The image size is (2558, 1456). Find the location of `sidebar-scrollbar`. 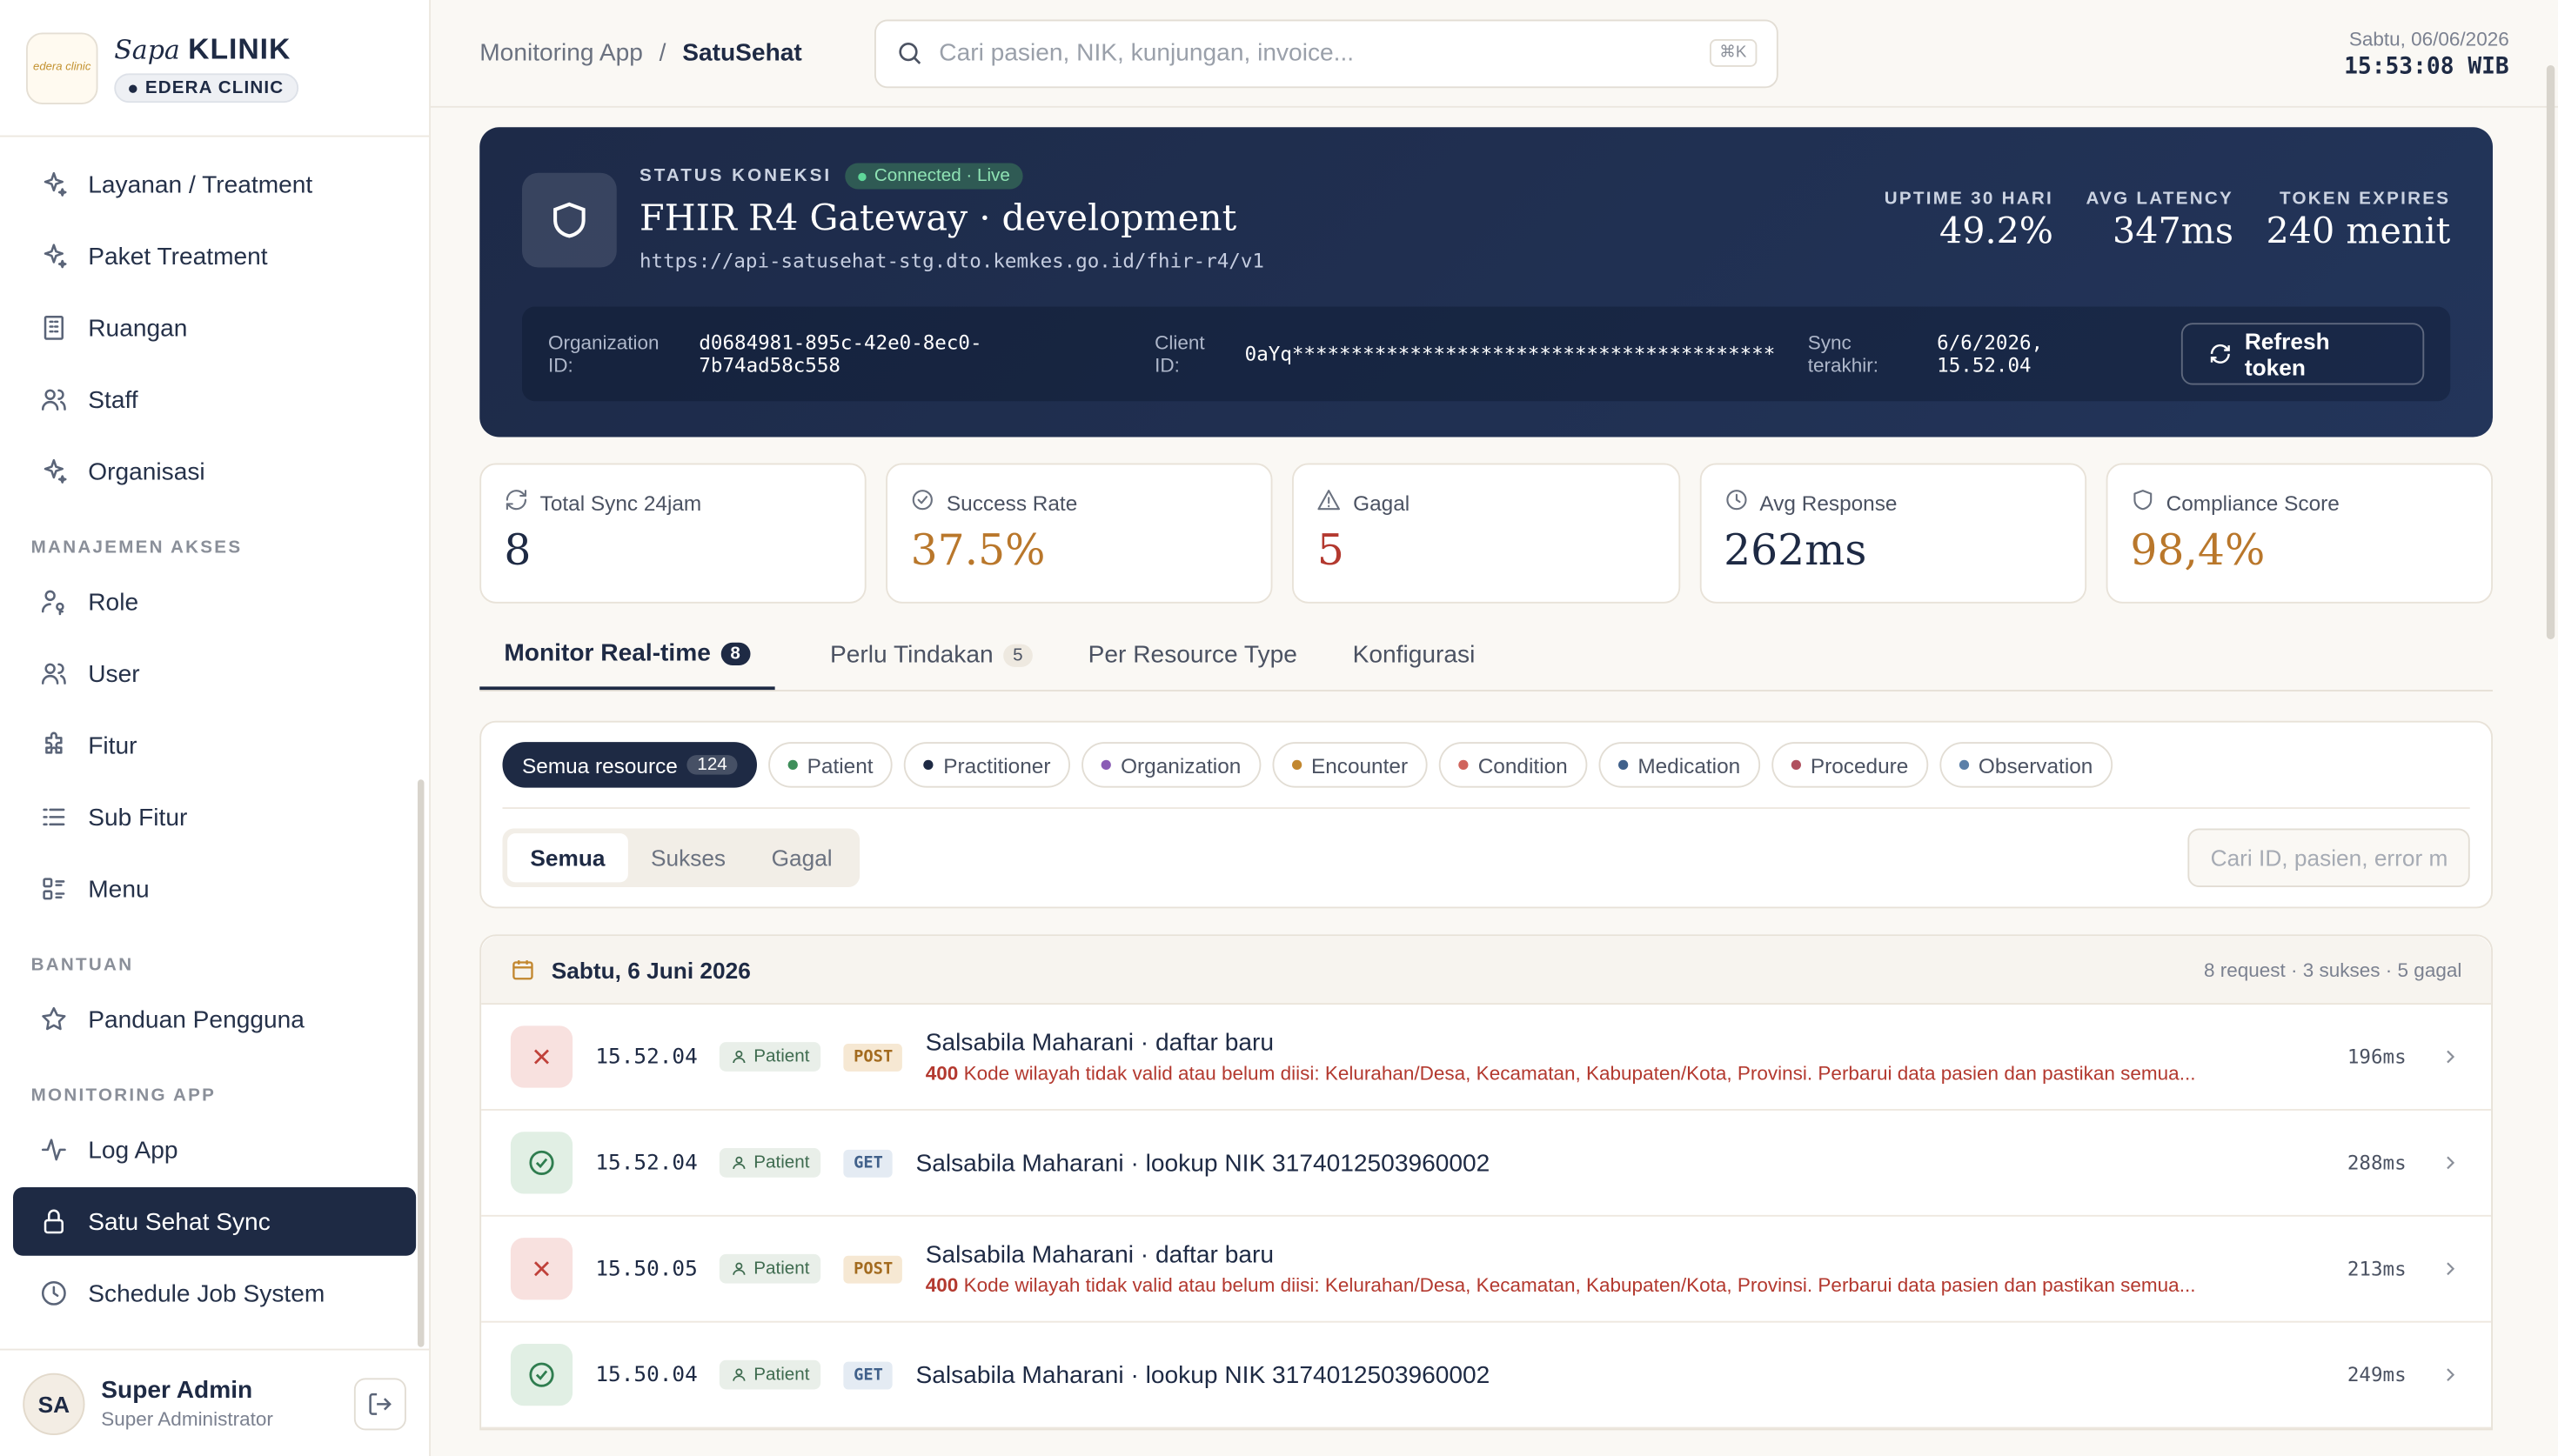

sidebar-scrollbar is located at coordinates (421, 1063).